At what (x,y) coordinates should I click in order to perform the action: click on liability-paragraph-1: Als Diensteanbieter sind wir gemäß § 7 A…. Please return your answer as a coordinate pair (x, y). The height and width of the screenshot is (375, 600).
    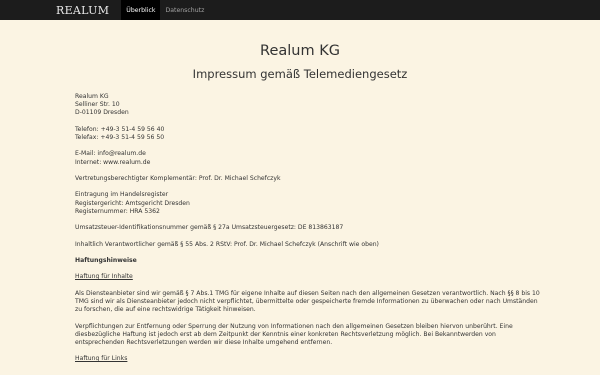
    Looking at the image, I should click on (307, 301).